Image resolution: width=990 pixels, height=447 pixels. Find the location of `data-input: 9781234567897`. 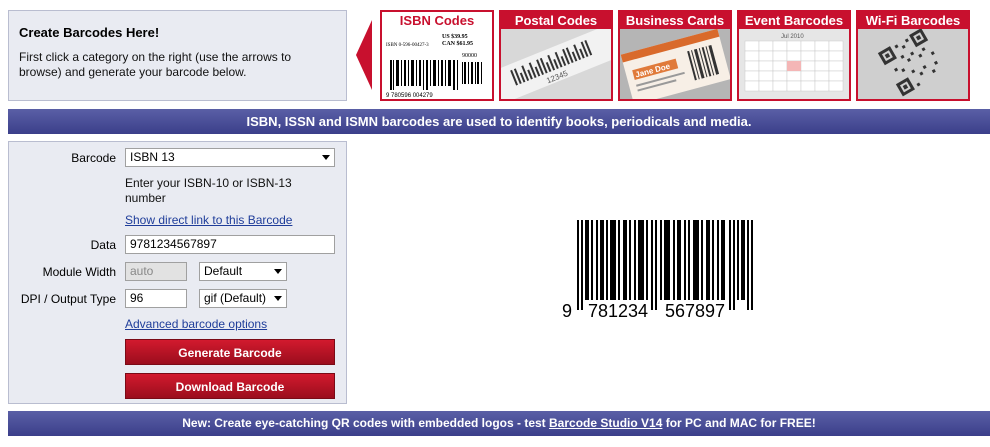

data-input: 9781234567897 is located at coordinates (230, 244).